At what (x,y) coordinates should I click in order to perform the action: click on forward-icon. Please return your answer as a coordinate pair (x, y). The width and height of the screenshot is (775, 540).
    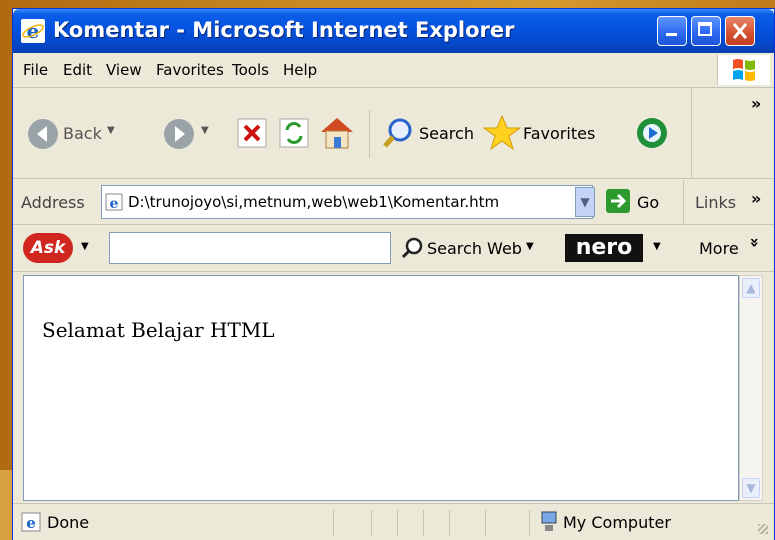
    Looking at the image, I should click on (179, 134).